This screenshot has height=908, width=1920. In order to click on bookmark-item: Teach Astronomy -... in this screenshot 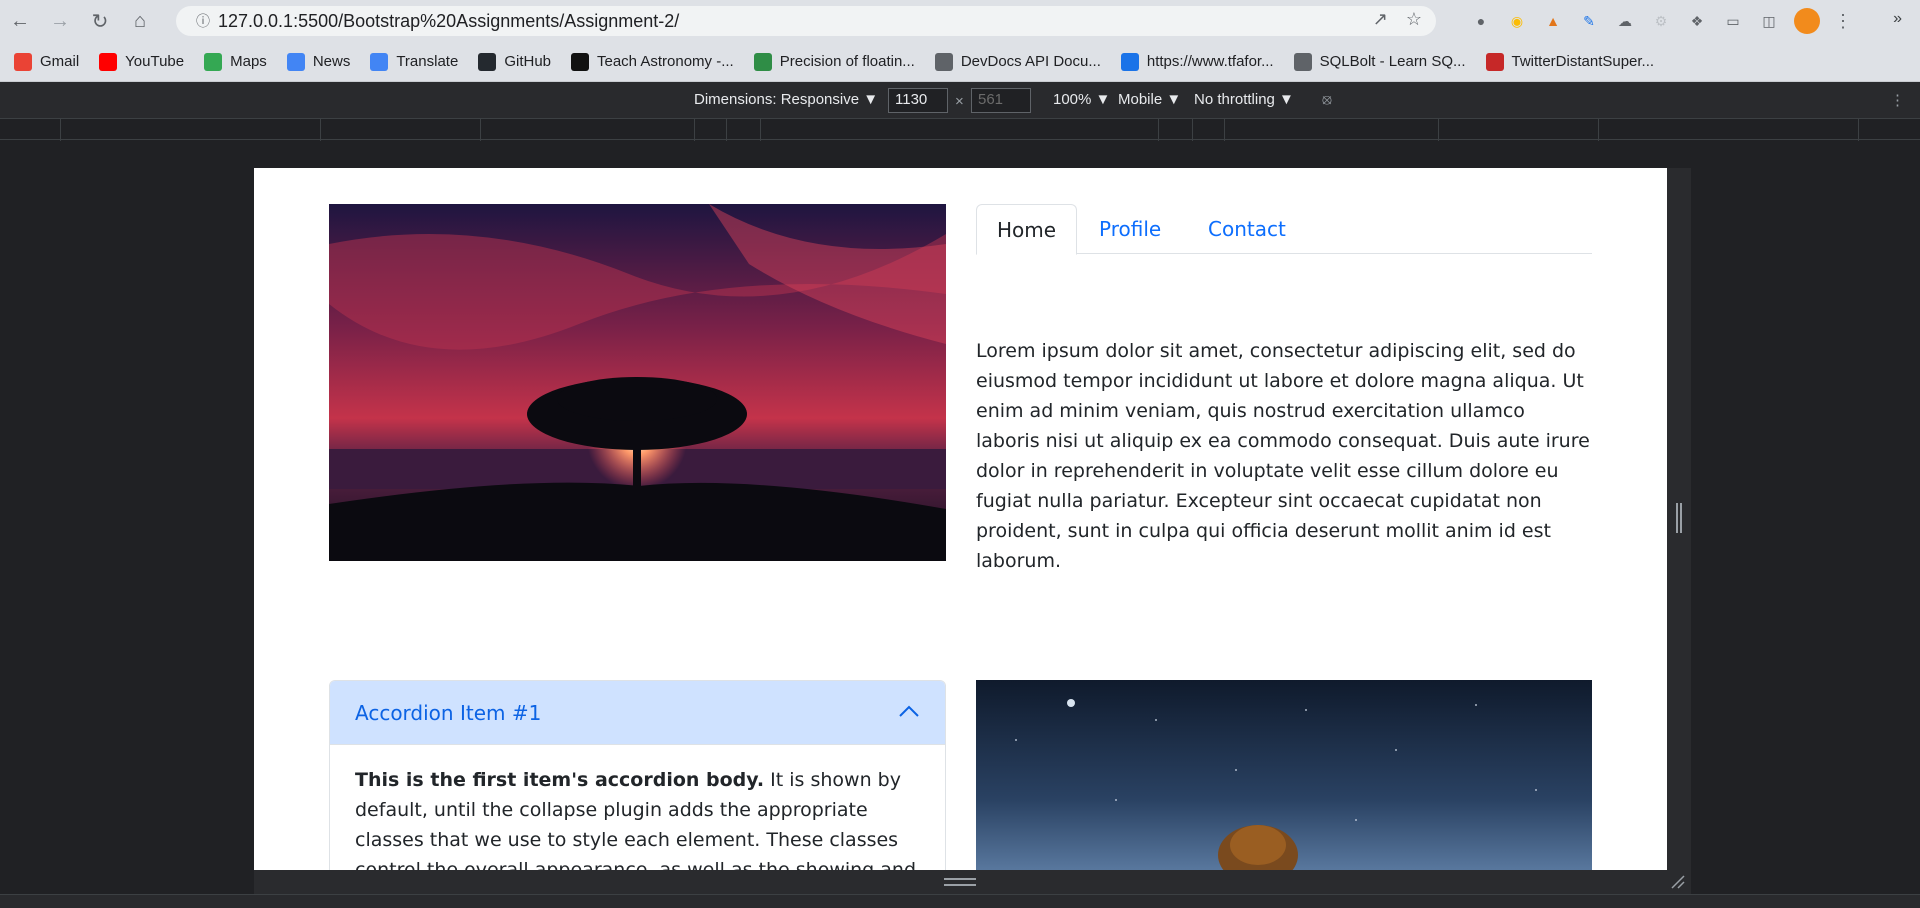, I will do `click(652, 61)`.